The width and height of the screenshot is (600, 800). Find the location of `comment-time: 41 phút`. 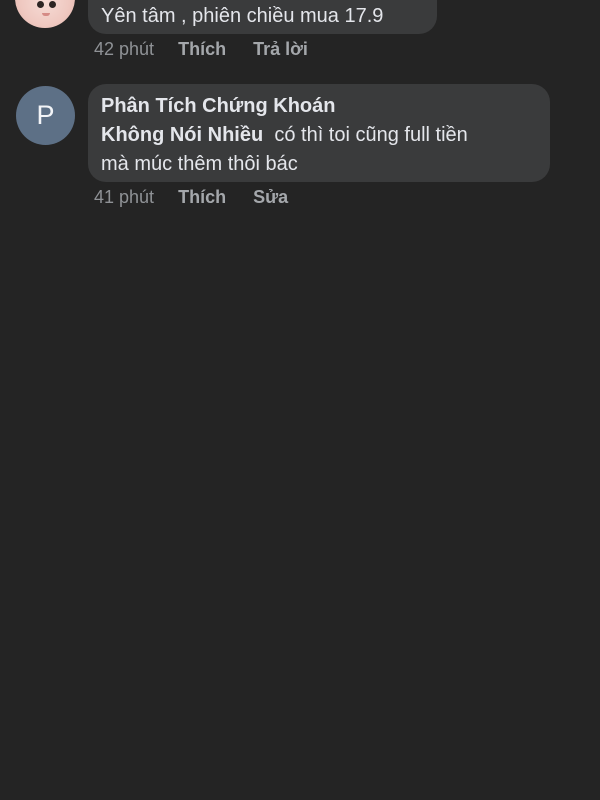

comment-time: 41 phút is located at coordinates (124, 197).